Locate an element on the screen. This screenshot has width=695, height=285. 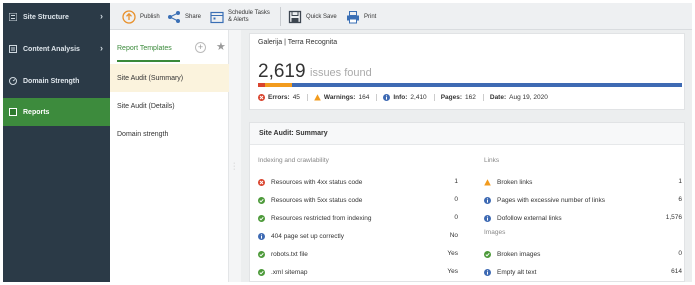
share-icon is located at coordinates (174, 16).